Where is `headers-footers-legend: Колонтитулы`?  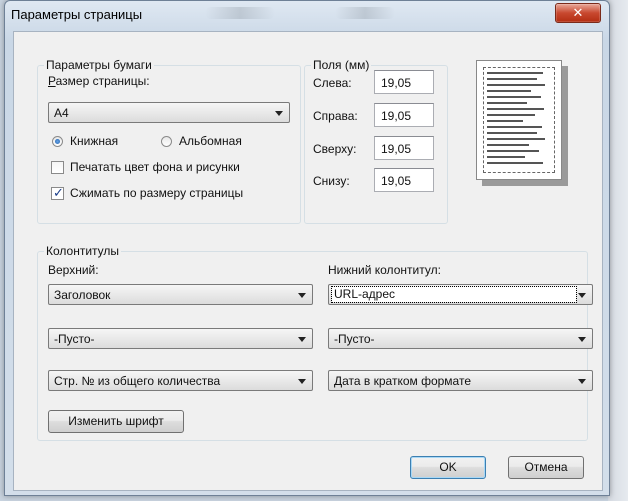 headers-footers-legend: Колонтитулы is located at coordinates (83, 251).